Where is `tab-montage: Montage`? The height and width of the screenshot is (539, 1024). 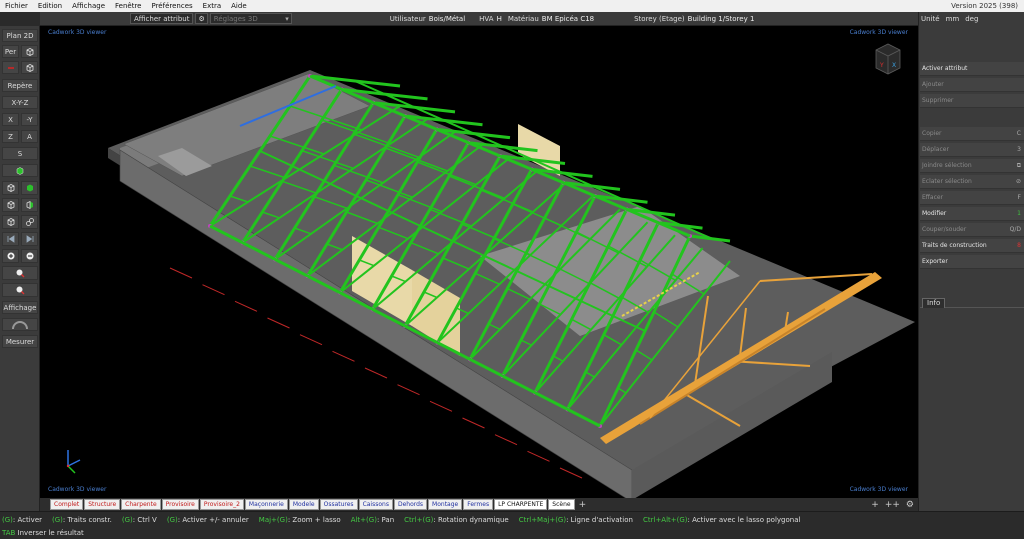
tab-montage: Montage is located at coordinates (445, 504).